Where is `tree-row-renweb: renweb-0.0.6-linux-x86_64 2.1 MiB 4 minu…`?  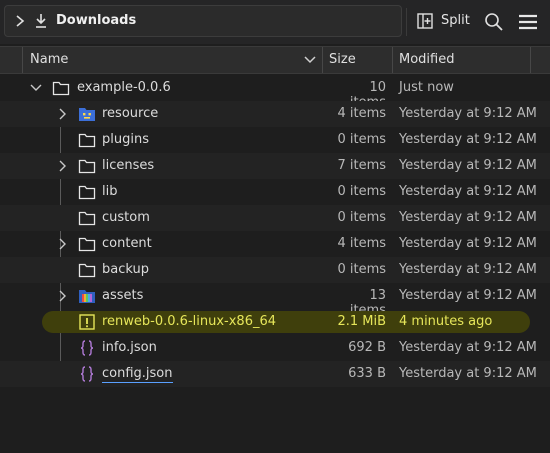
tree-row-renweb: renweb-0.0.6-linux-x86_64 2.1 MiB 4 minu… is located at coordinates (275, 322).